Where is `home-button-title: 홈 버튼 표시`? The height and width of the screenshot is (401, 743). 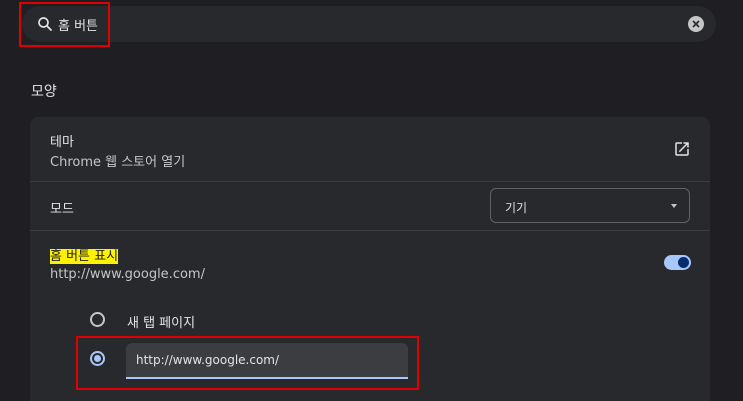
home-button-title: 홈 버튼 표시 is located at coordinates (84, 254).